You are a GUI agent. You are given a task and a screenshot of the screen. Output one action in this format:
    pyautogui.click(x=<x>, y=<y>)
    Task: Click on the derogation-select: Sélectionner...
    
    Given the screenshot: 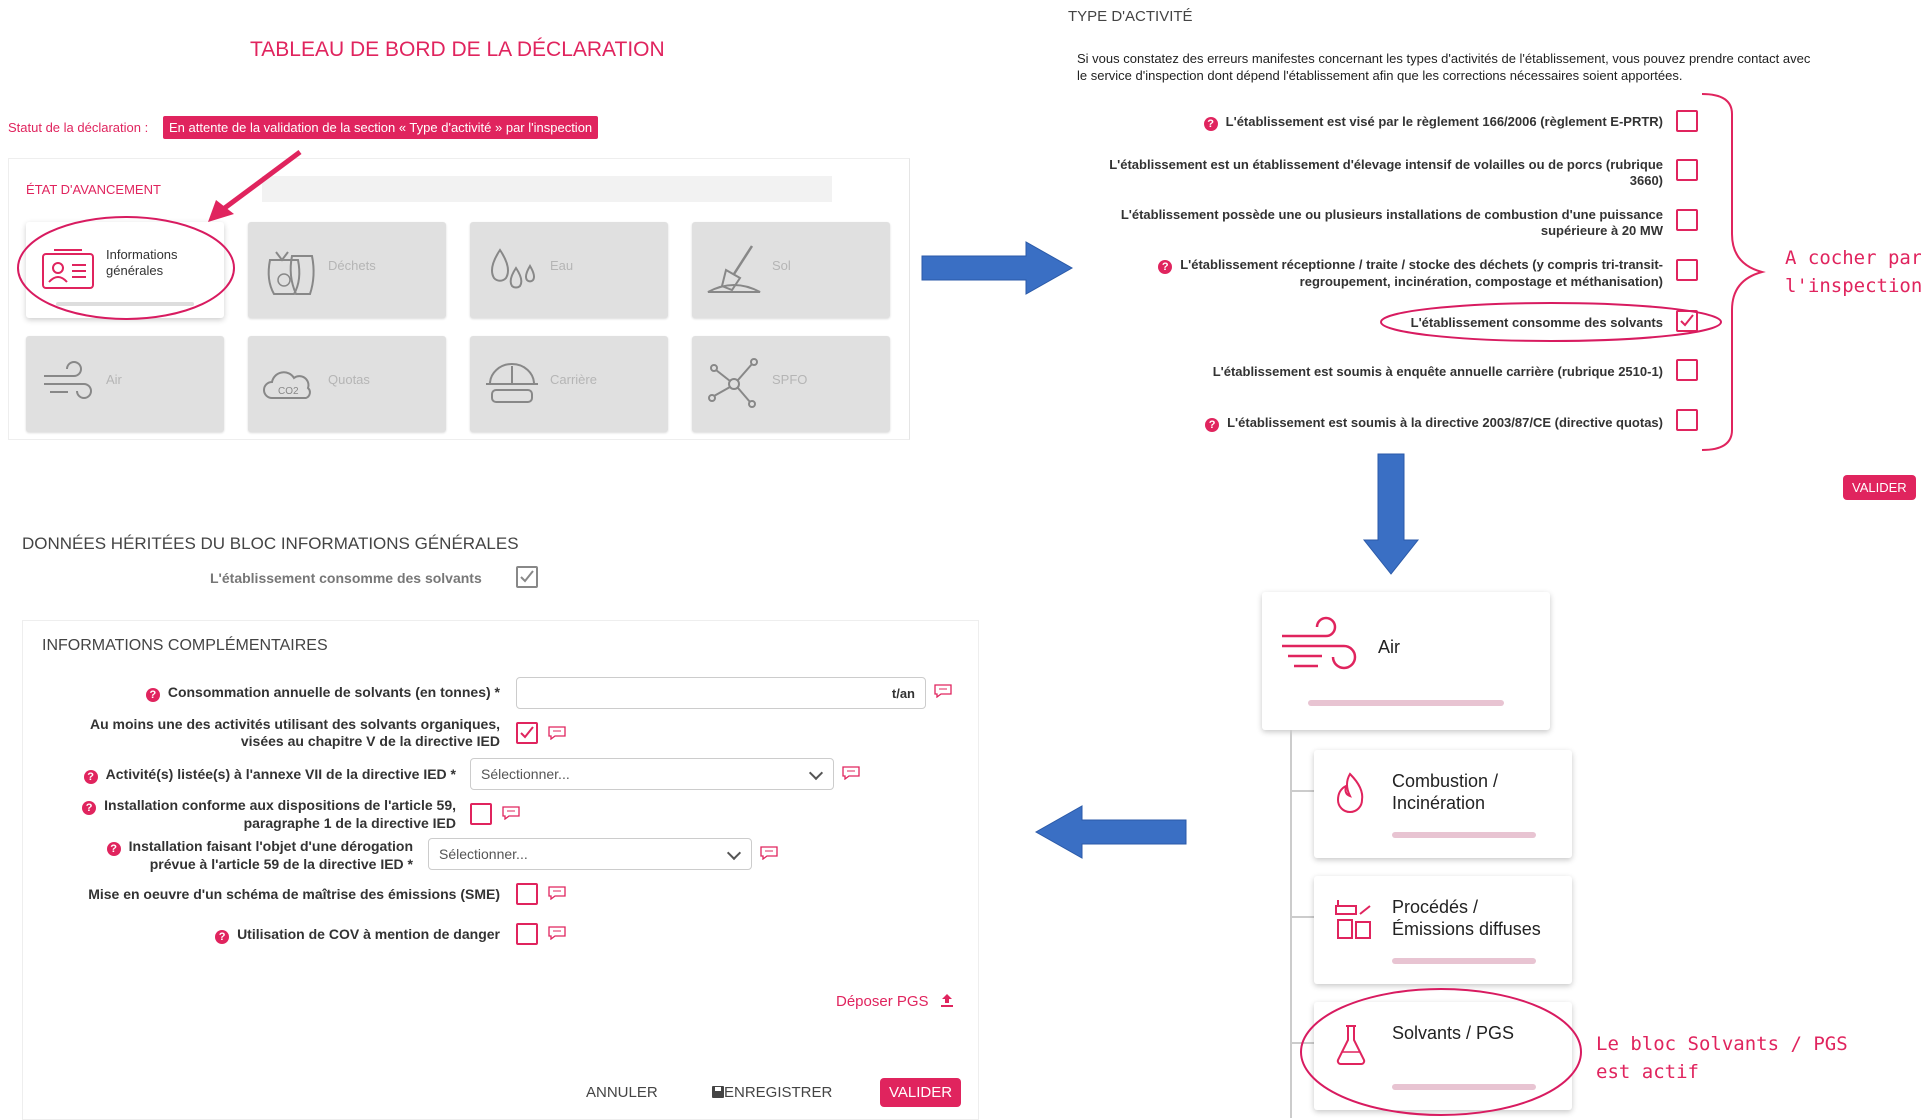 What is the action you would take?
    pyautogui.click(x=590, y=854)
    